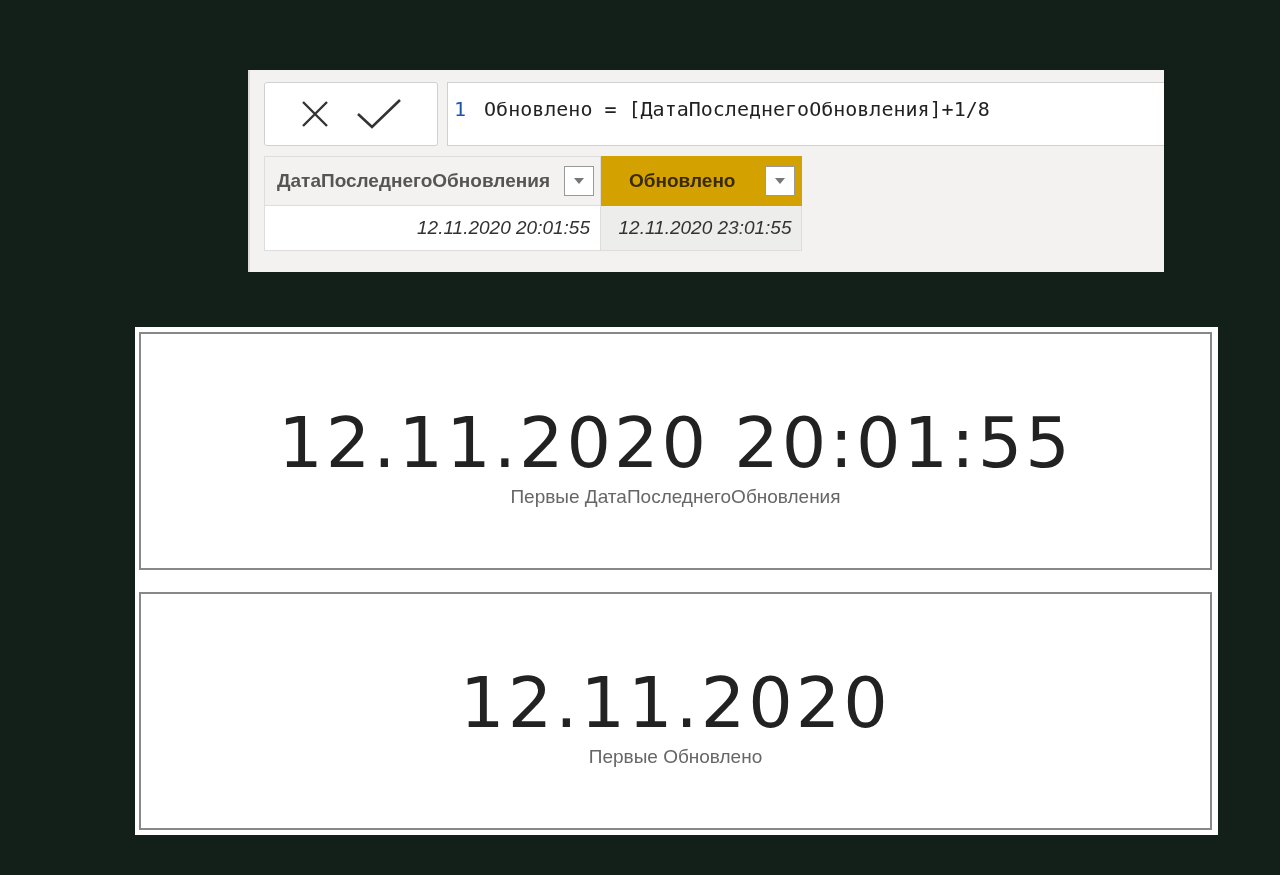 This screenshot has width=1280, height=875. I want to click on table-cell: 12.11.2020 23:01:55, so click(701, 228).